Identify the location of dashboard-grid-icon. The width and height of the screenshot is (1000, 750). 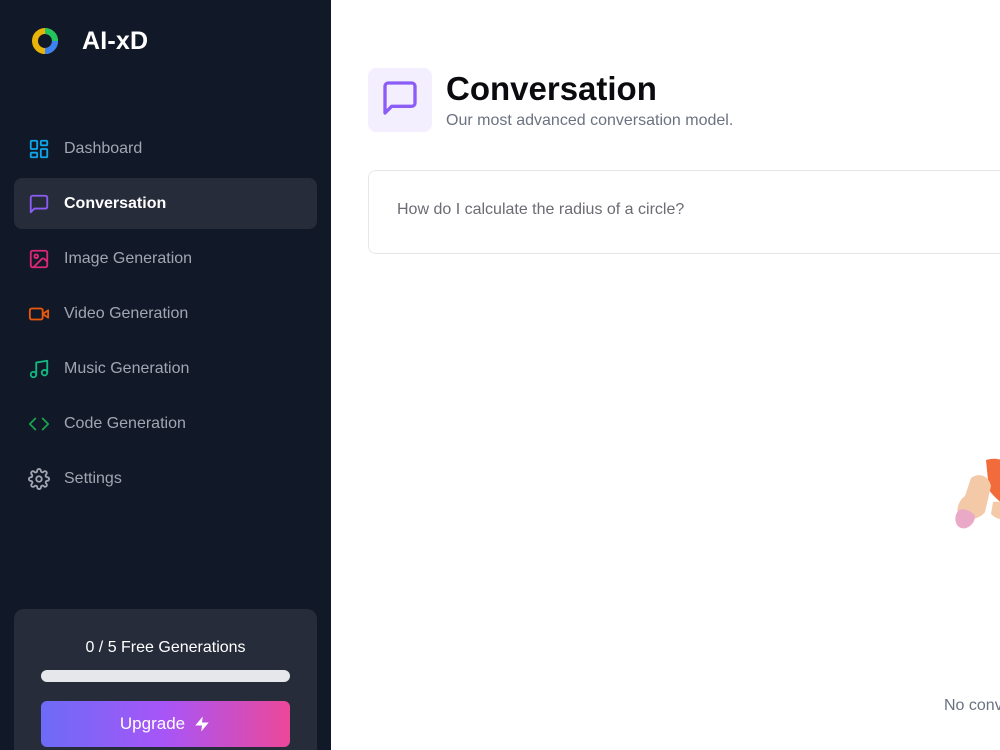
(39, 149).